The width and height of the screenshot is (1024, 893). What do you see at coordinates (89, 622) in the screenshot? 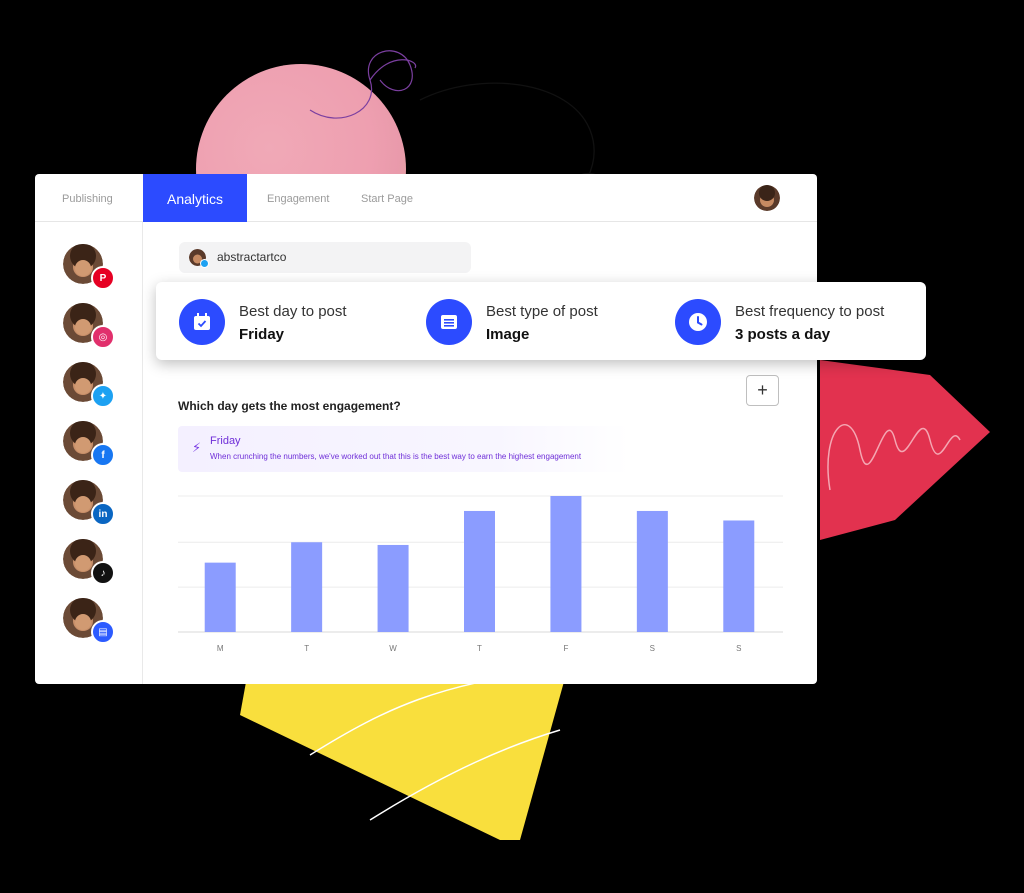
I see `account-shop: ▤` at bounding box center [89, 622].